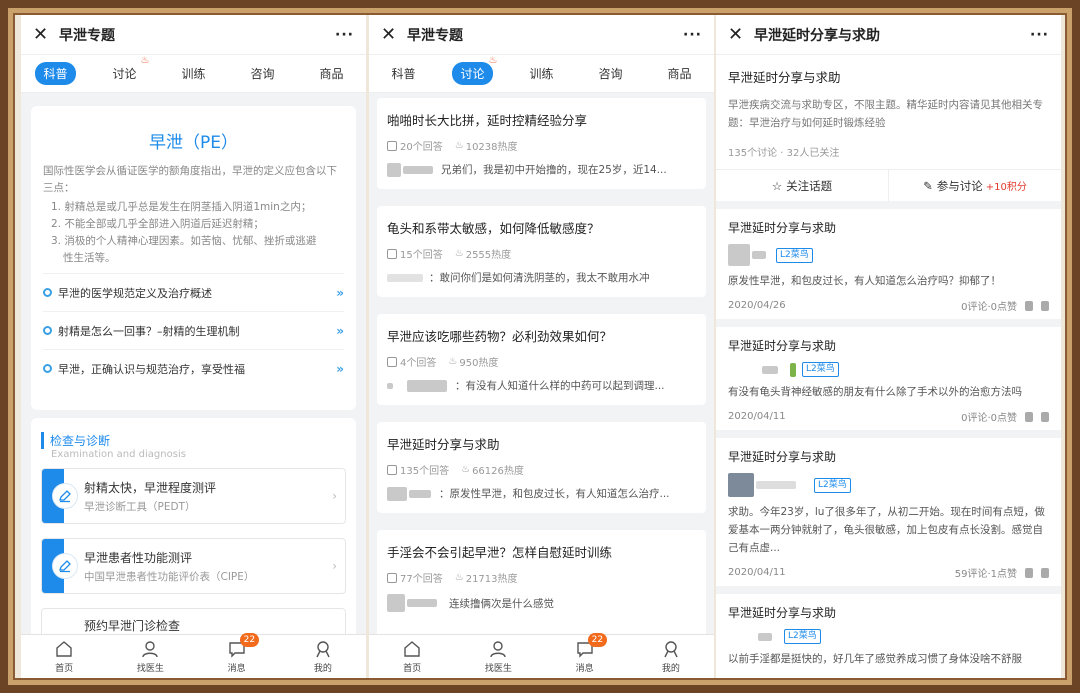 The width and height of the screenshot is (1080, 693). I want to click on excerpt-text: 连续撸俩次是什么感觉, so click(501, 603).